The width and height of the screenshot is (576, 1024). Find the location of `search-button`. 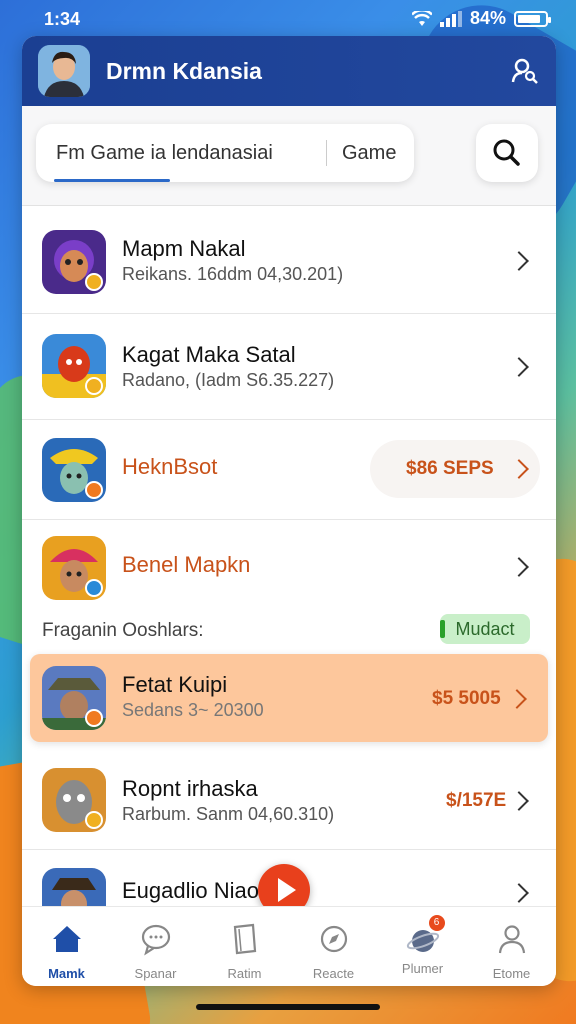

search-button is located at coordinates (507, 153).